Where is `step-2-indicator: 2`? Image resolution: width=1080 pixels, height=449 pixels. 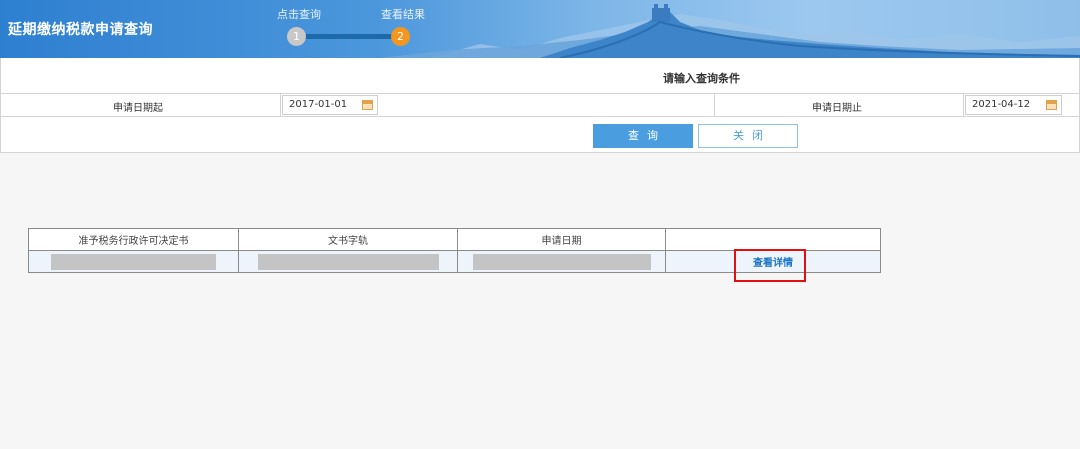 step-2-indicator: 2 is located at coordinates (400, 36).